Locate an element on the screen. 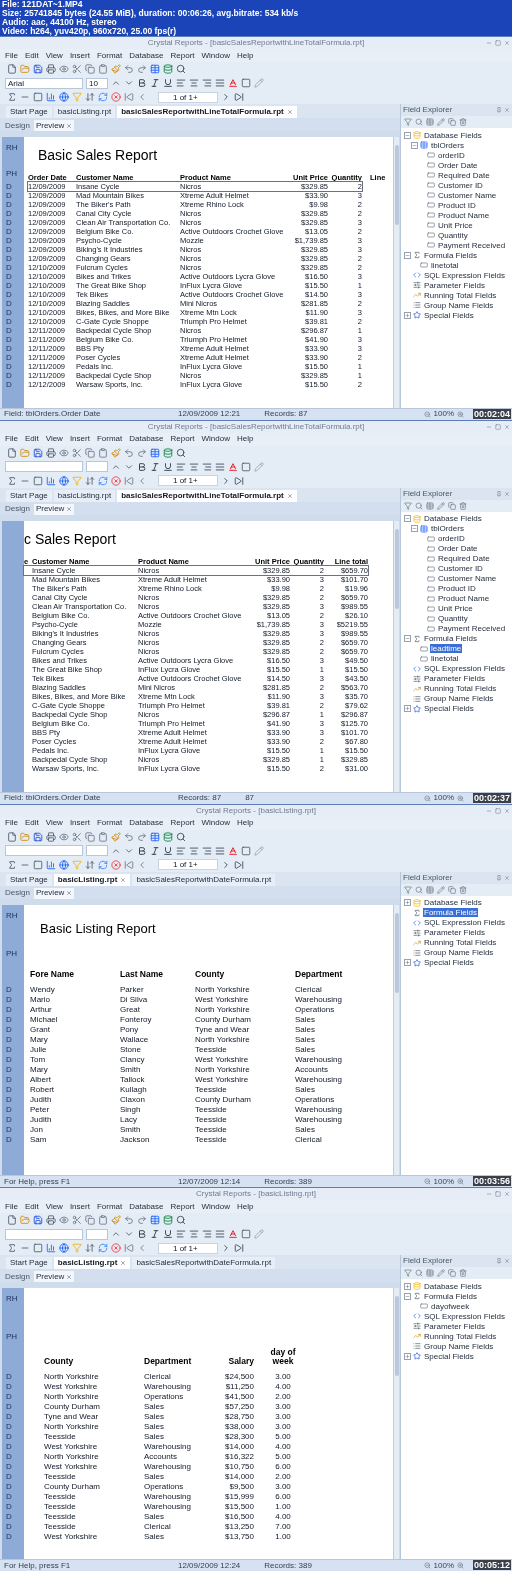  report-row: Albert Tallock West Yorkshire Warehousing is located at coordinates (202, 1079).